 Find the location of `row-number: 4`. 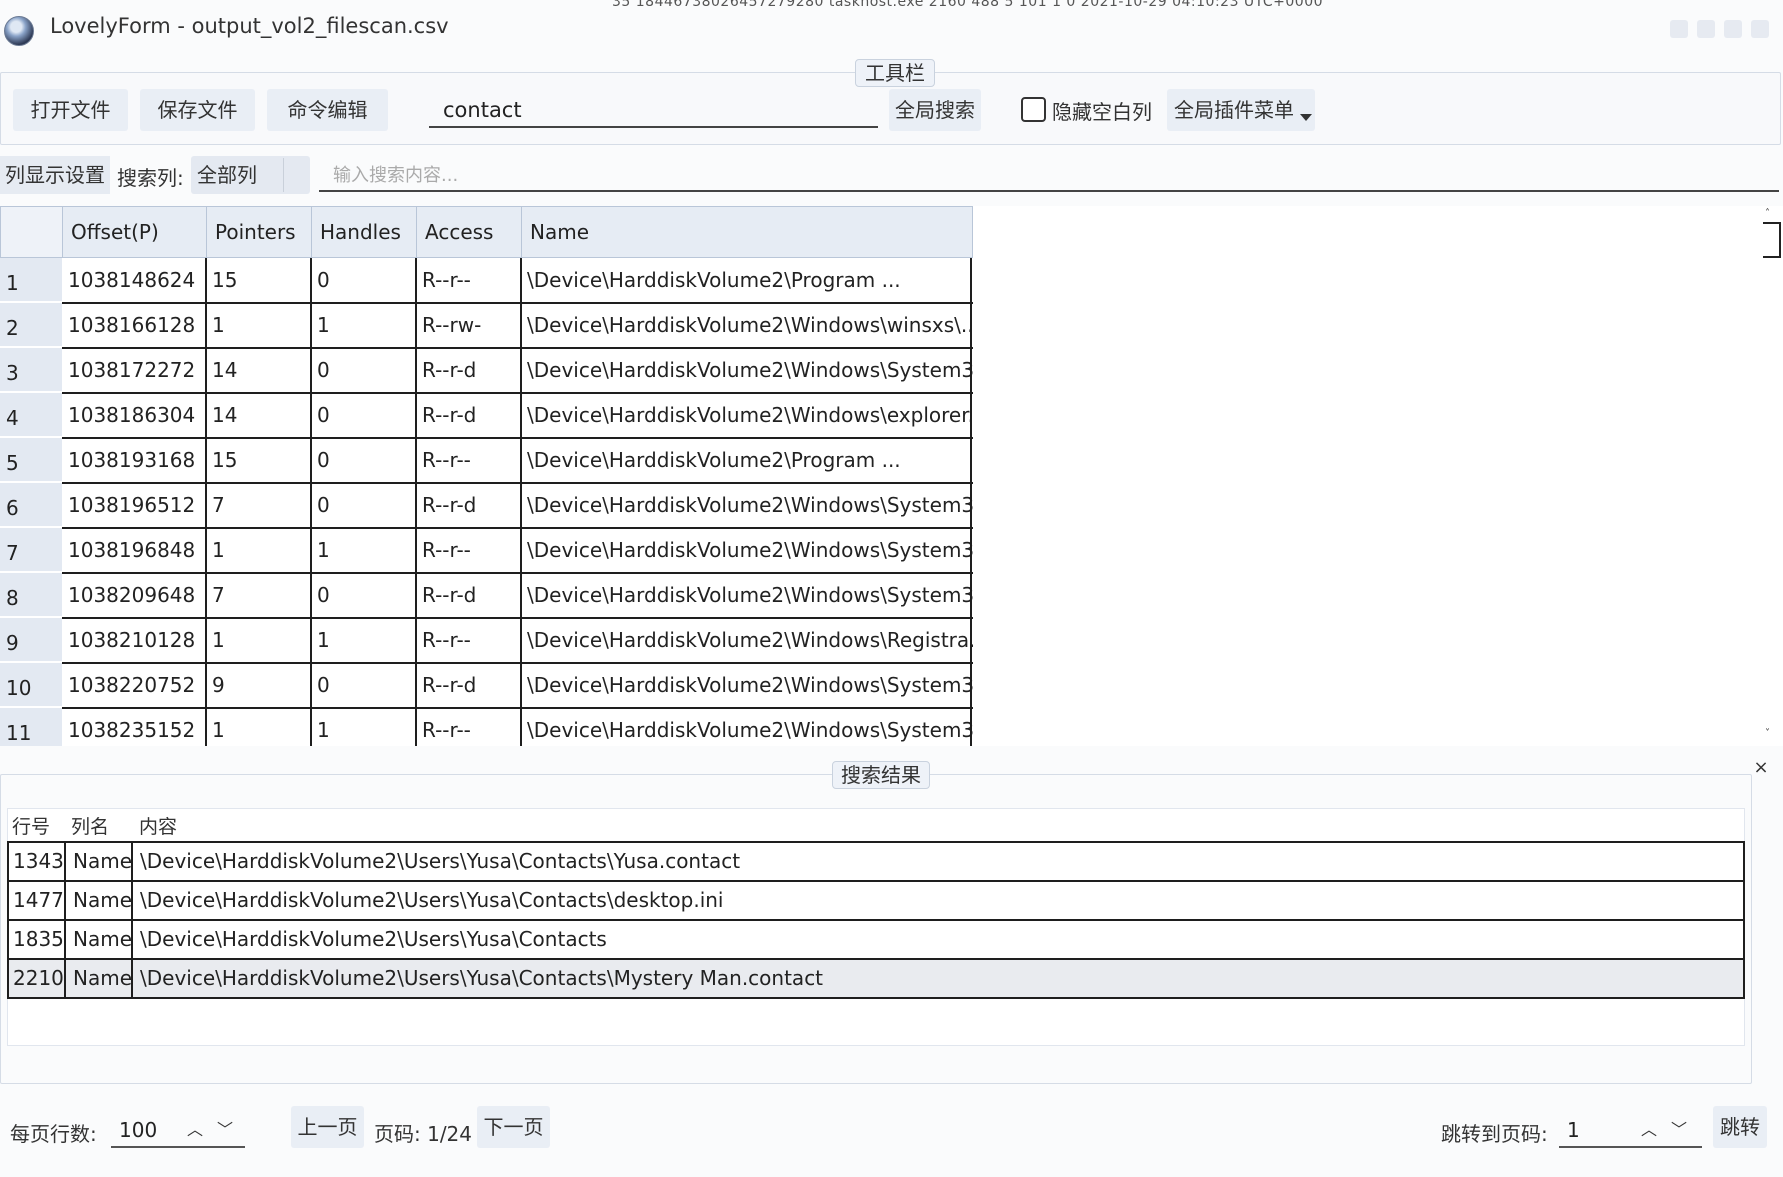

row-number: 4 is located at coordinates (31, 415).